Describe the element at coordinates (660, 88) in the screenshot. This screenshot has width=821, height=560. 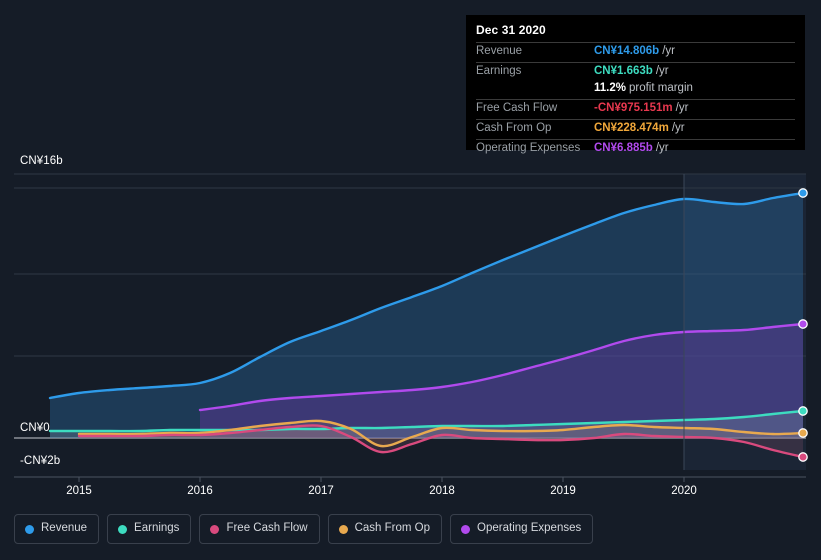
I see `tooltip-row-unit: profit margin` at that location.